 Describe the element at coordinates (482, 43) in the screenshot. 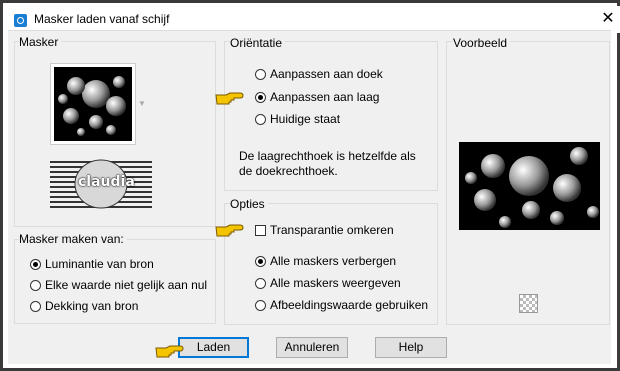

I see `preview-group-label: Voorbeeld` at that location.